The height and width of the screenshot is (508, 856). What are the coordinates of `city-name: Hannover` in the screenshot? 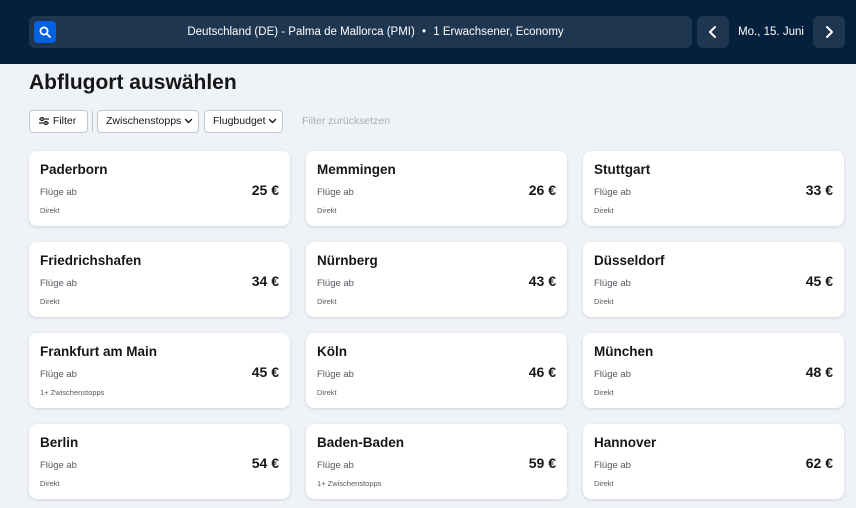 It's located at (625, 442).